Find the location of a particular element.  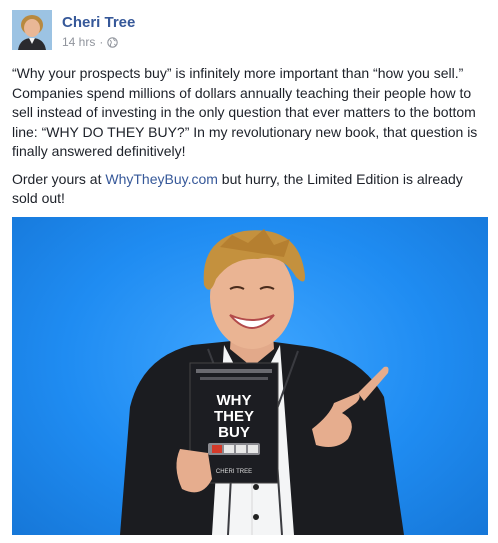

post-timestamp: 14 hrs is located at coordinates (78, 42).